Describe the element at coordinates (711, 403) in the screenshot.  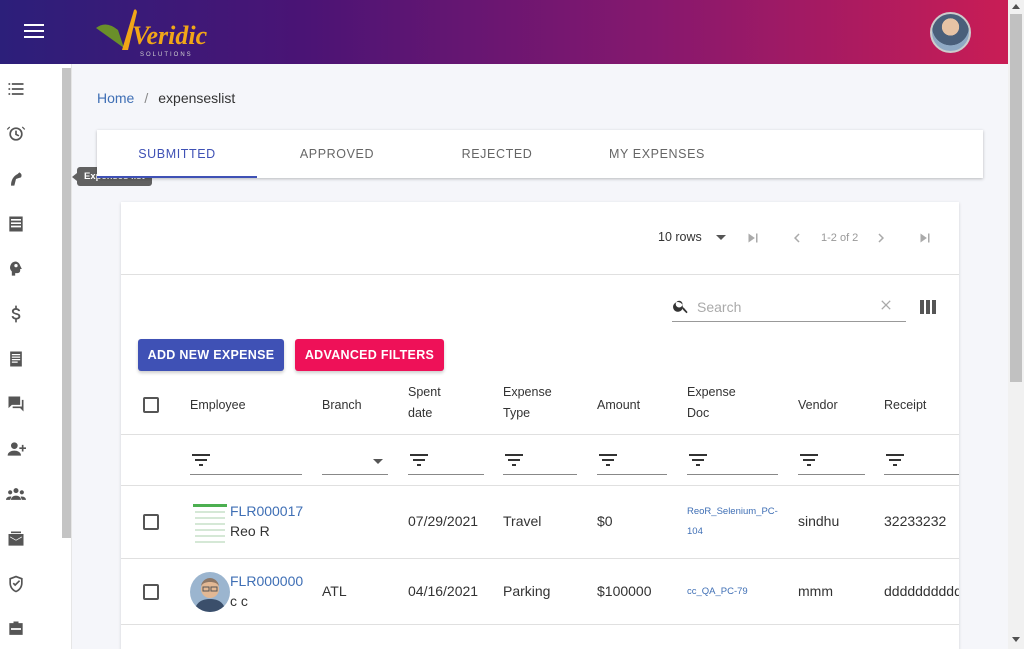
I see `column-header-expense-doc: Expense Doc` at that location.